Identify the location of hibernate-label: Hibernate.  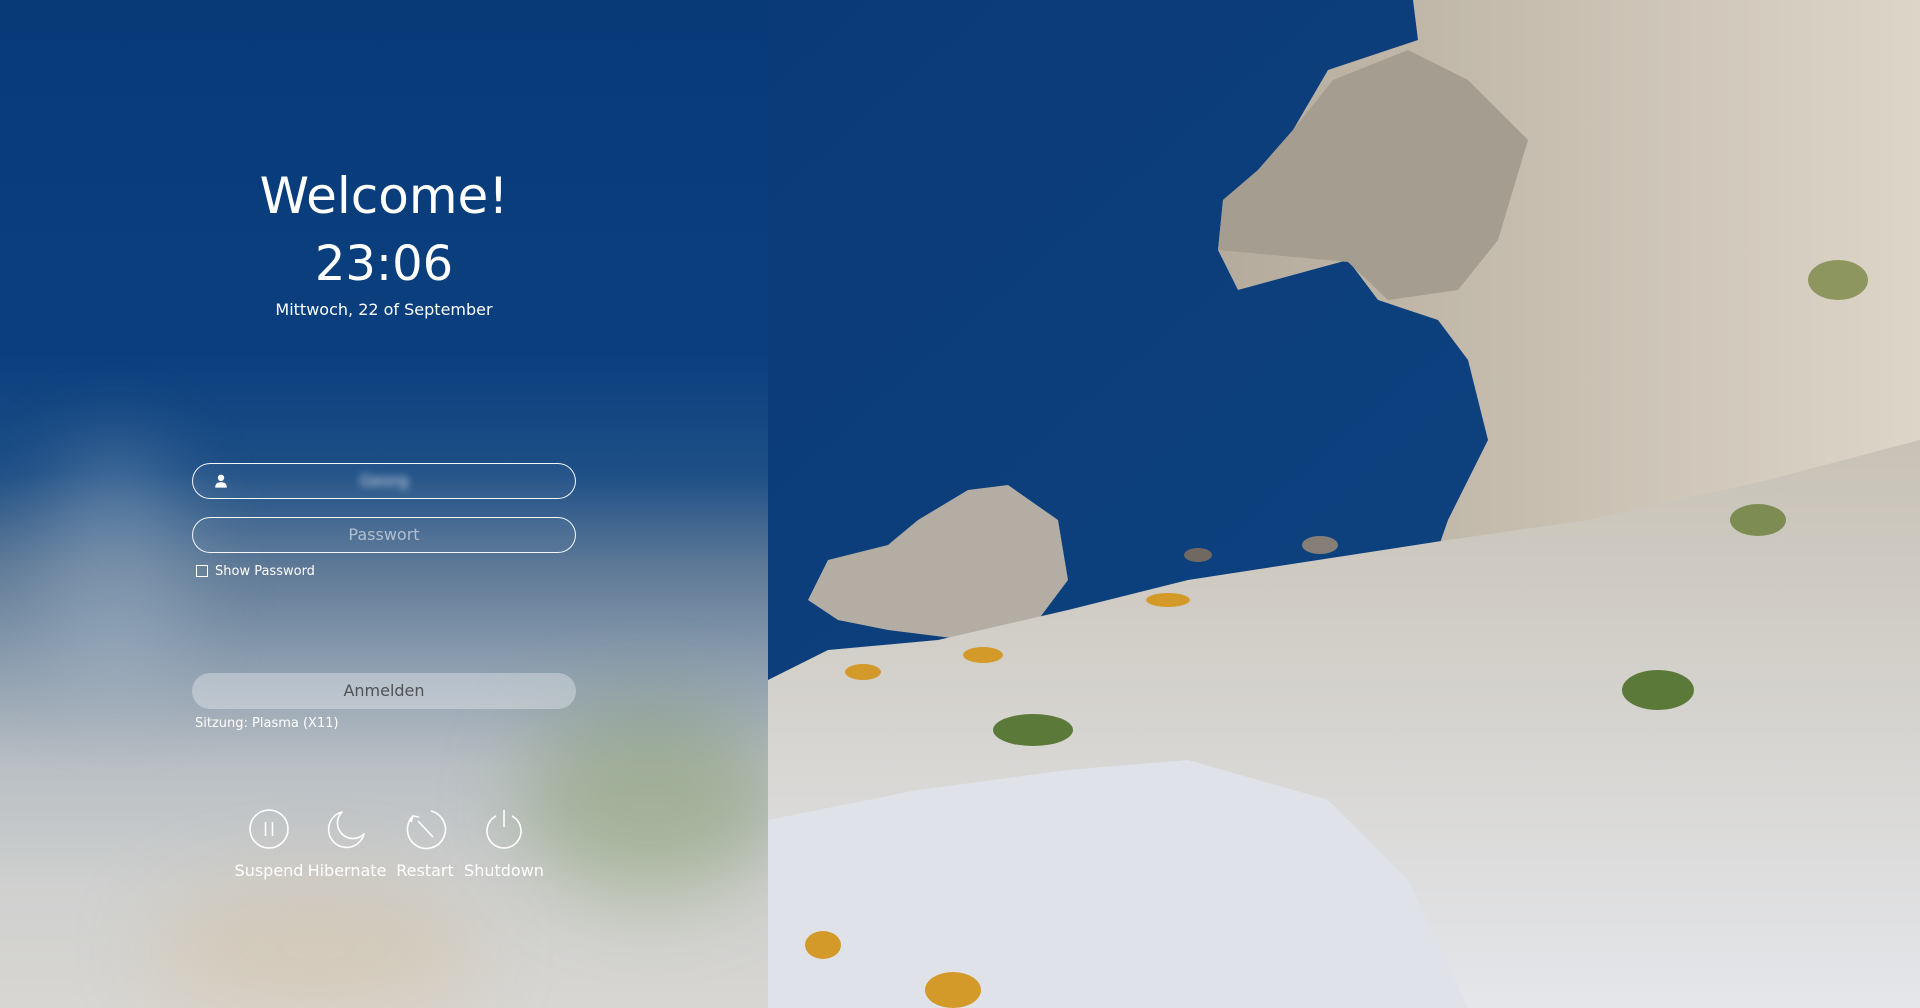
(347, 870).